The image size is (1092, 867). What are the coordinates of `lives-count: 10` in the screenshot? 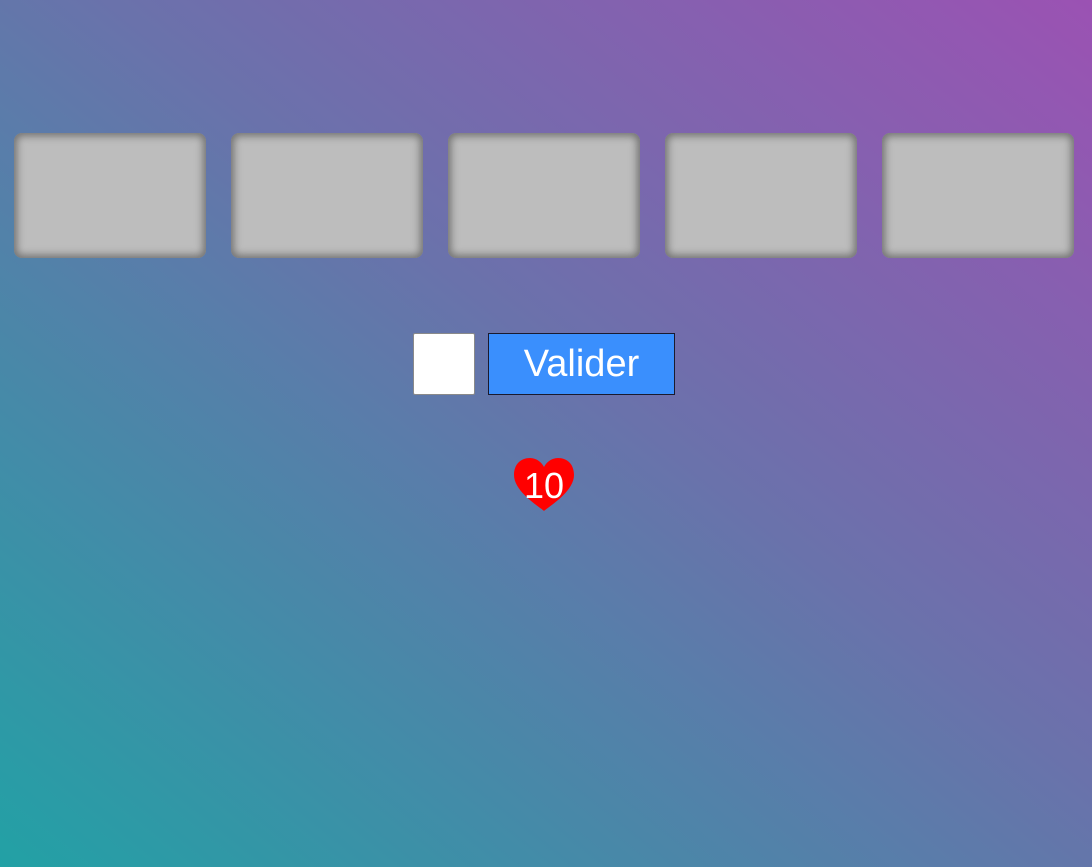 It's located at (544, 485).